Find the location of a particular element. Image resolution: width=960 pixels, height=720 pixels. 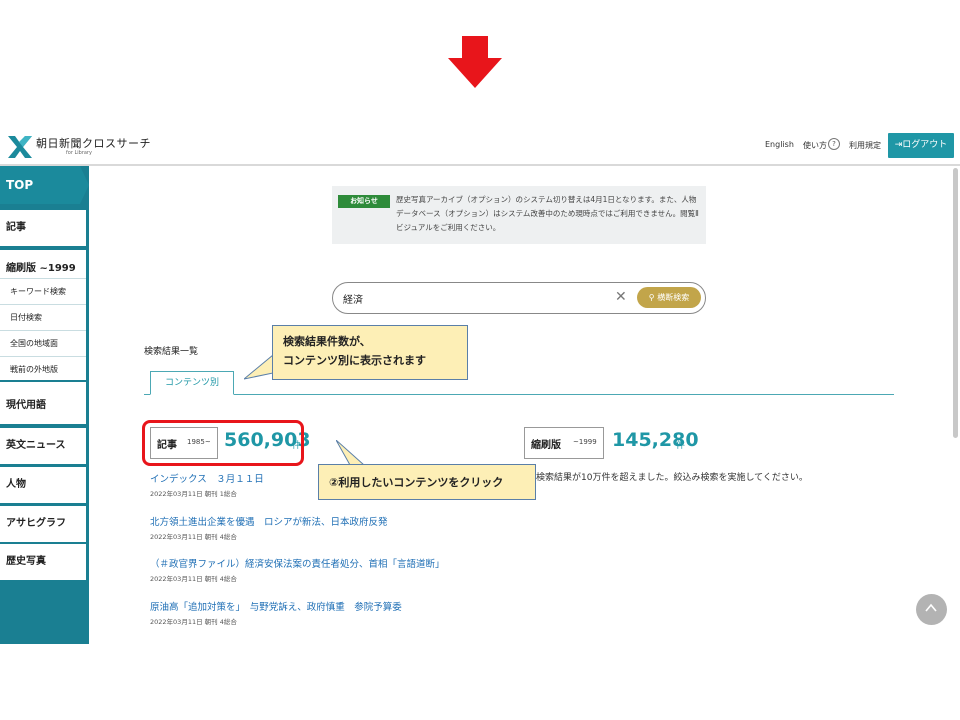

callout-click-content: ②利用したいコンテンツをクリック is located at coordinates (427, 482).